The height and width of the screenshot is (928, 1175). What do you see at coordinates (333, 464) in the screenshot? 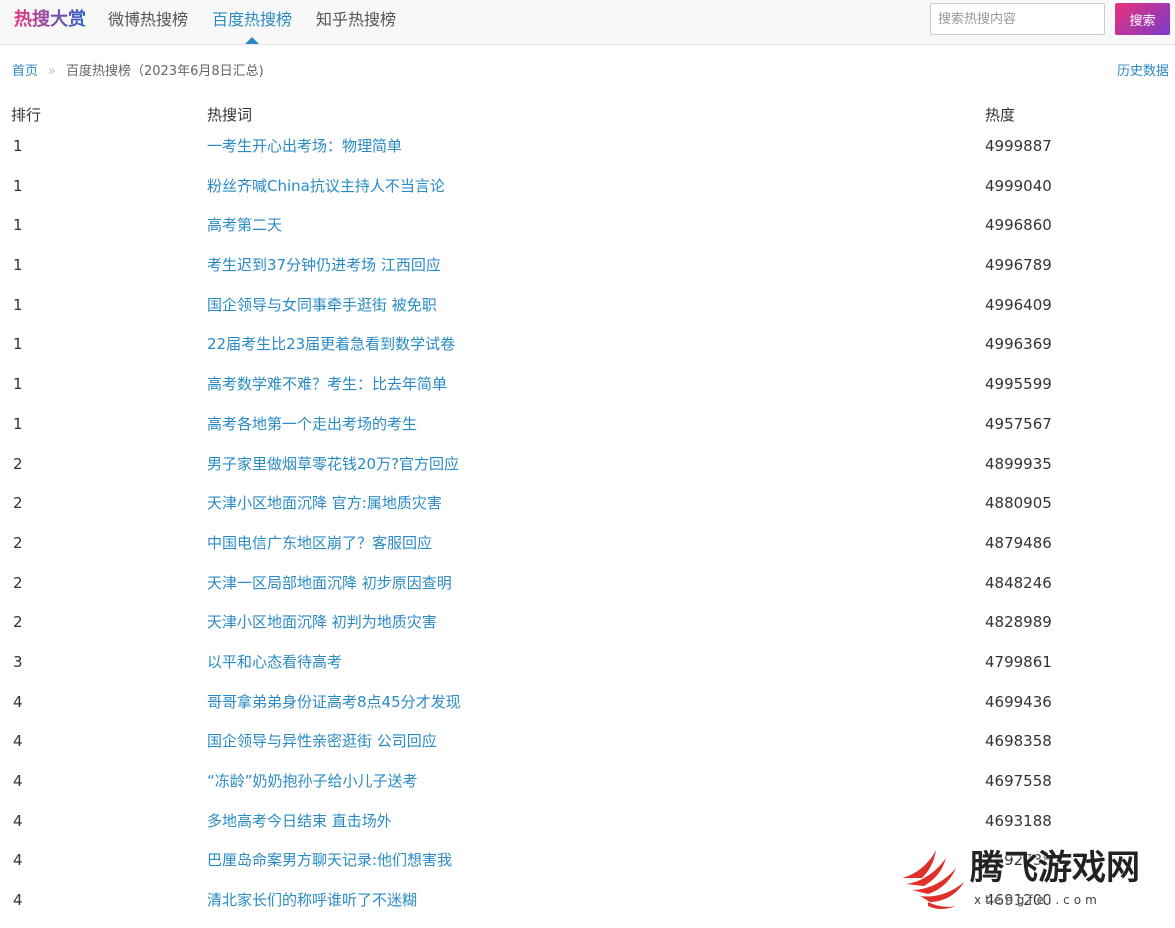
I see `row-hot-word-link: 男子家里做烟草零花钱20万?官方回应` at bounding box center [333, 464].